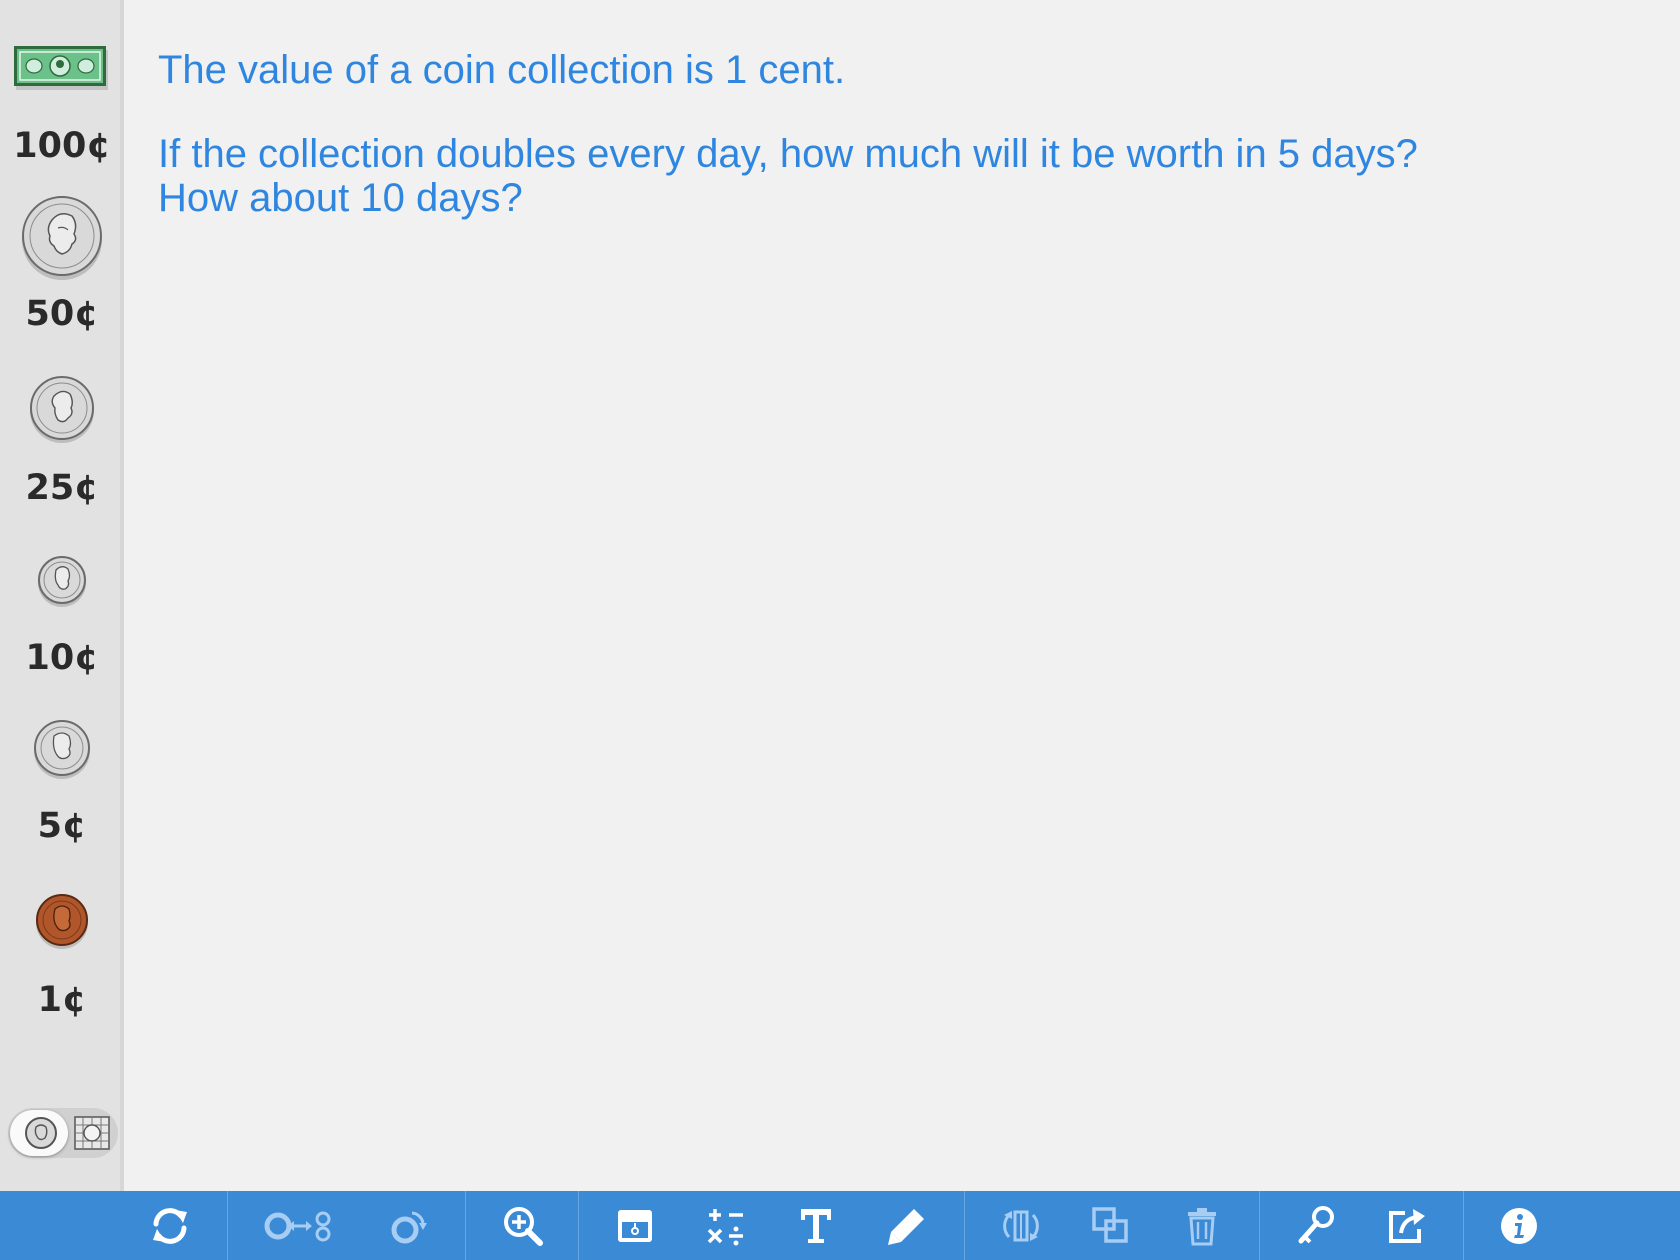 Image resolution: width=1680 pixels, height=1260 pixels. I want to click on denomination-label: 10¢, so click(62, 658).